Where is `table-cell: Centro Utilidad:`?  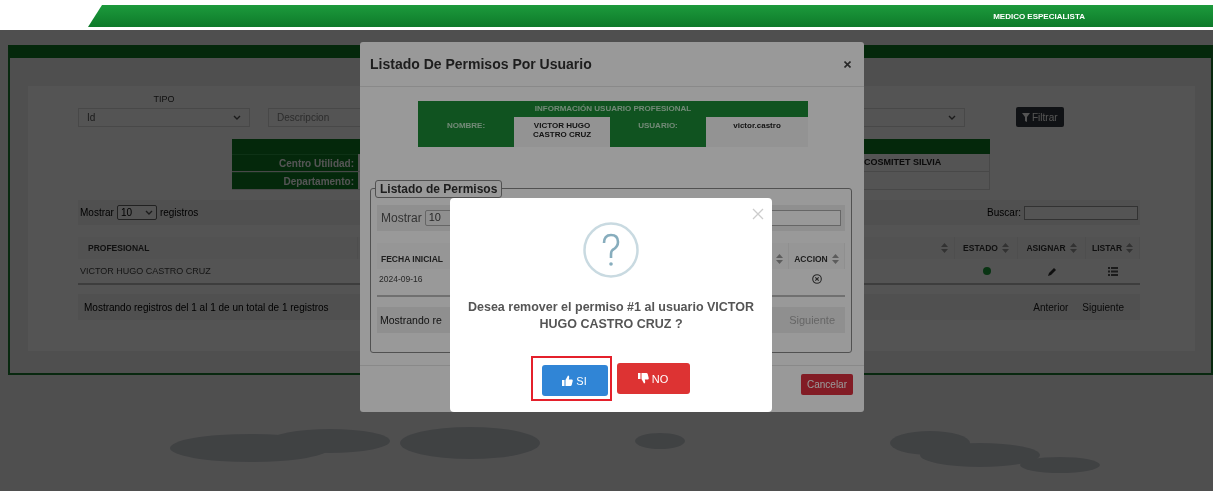
table-cell: Centro Utilidad: is located at coordinates (295, 162).